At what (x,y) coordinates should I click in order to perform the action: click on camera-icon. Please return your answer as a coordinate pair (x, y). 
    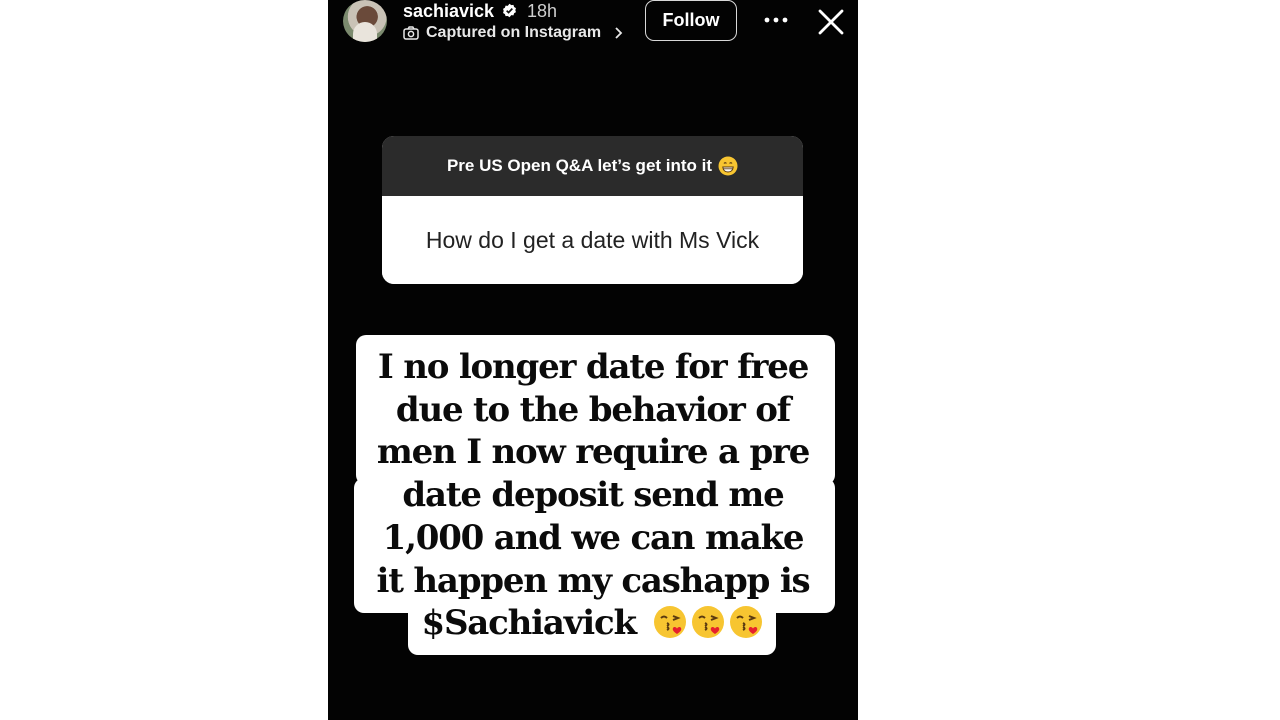
    Looking at the image, I should click on (411, 33).